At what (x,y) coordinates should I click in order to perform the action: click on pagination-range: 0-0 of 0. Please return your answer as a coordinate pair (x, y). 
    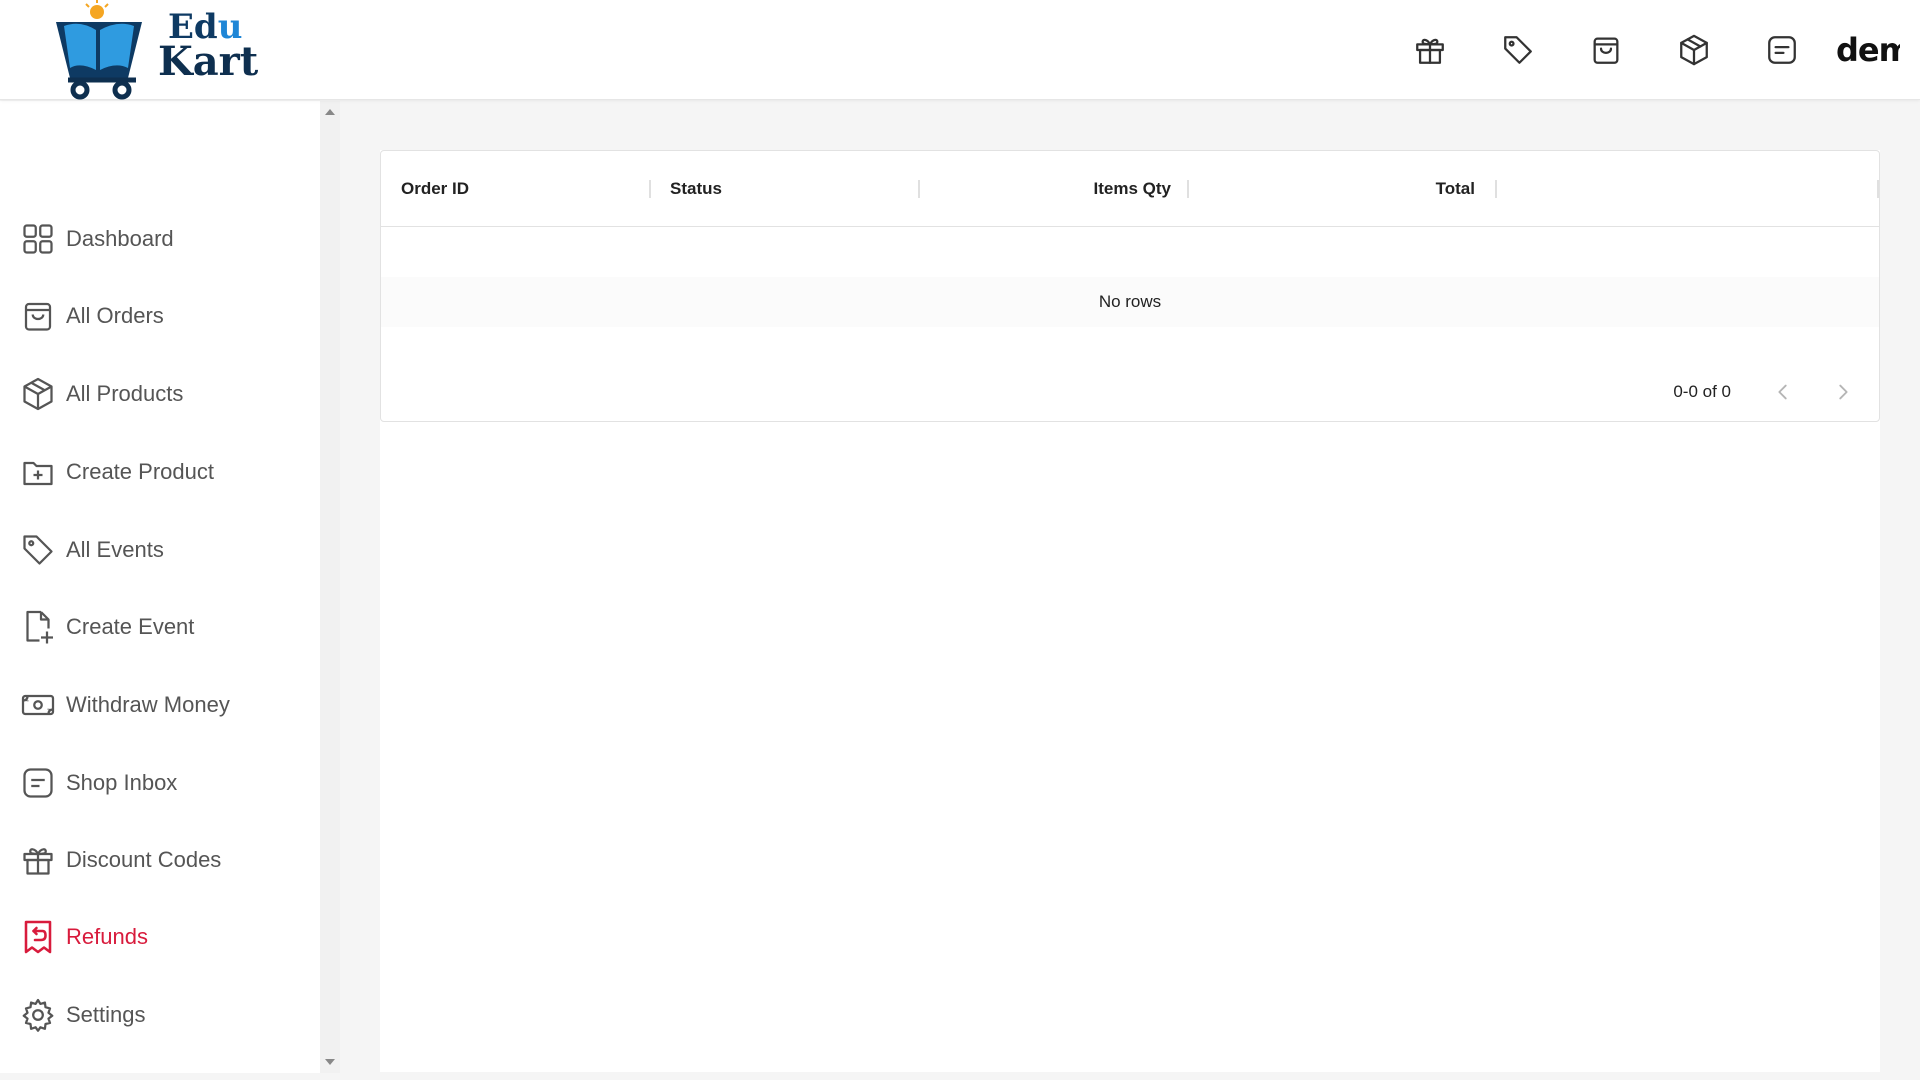
    Looking at the image, I should click on (1702, 391).